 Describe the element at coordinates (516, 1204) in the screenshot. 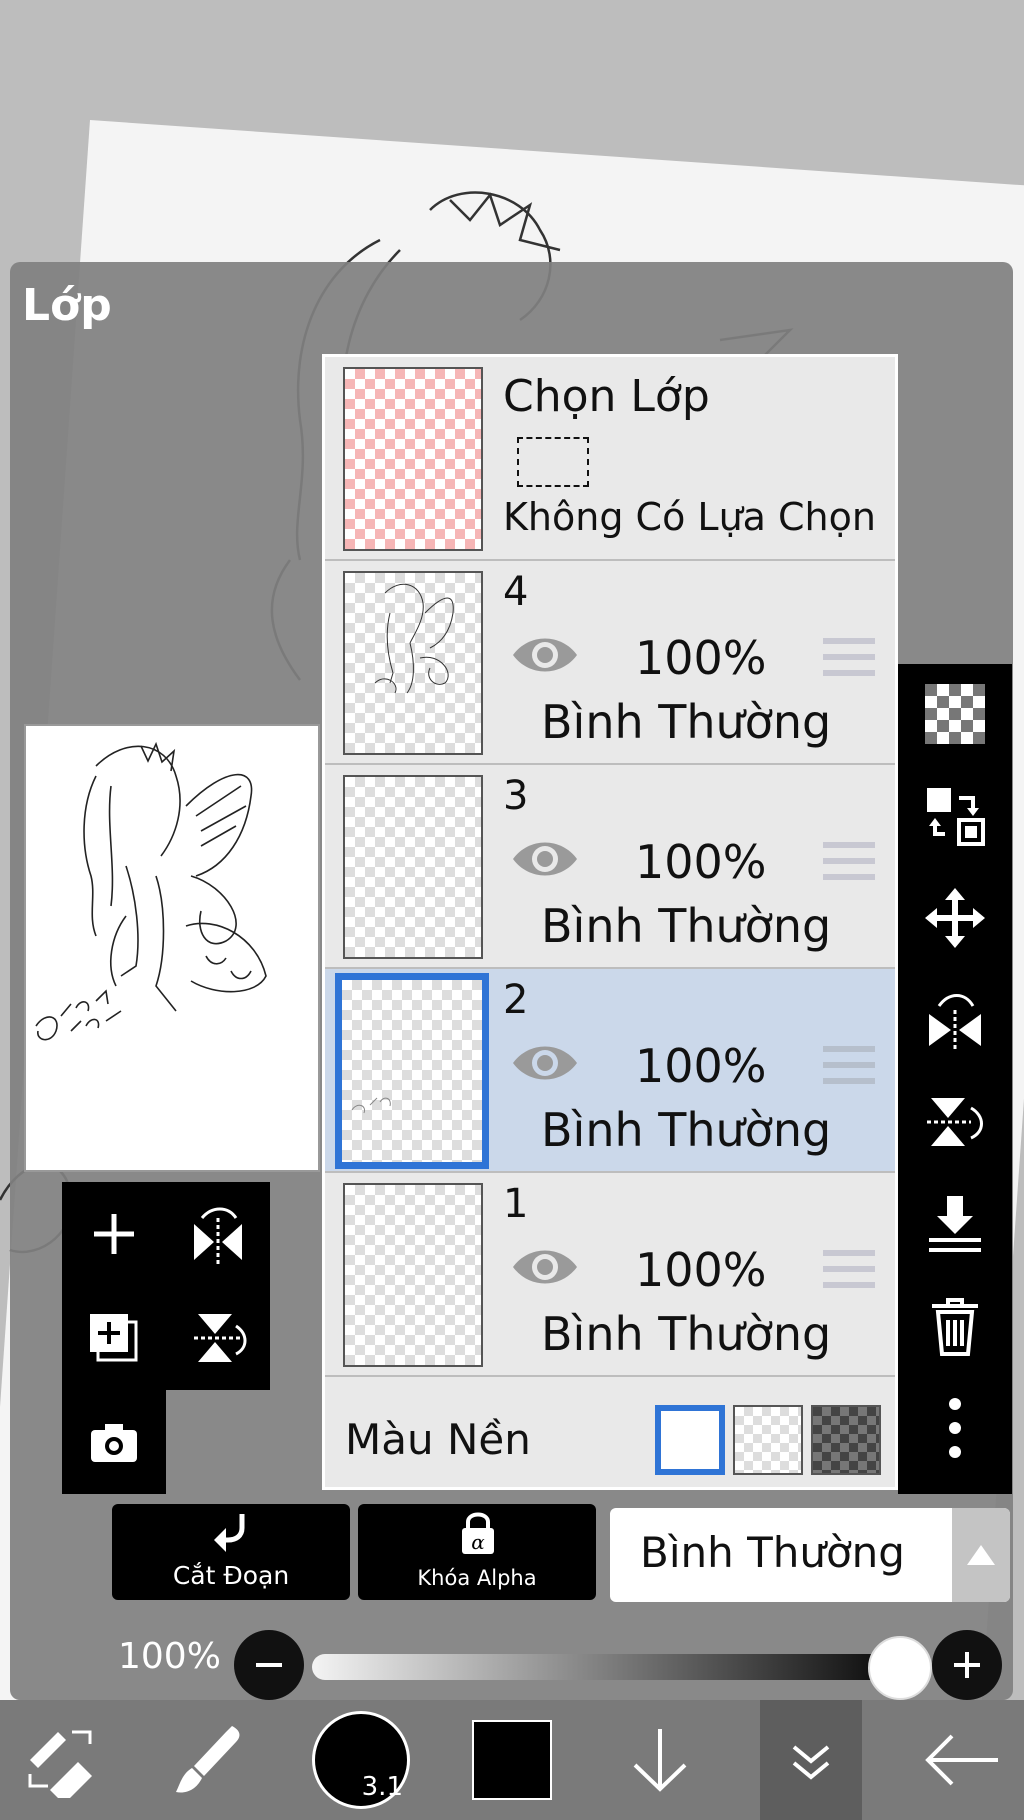

I see `layer-number: 1` at that location.